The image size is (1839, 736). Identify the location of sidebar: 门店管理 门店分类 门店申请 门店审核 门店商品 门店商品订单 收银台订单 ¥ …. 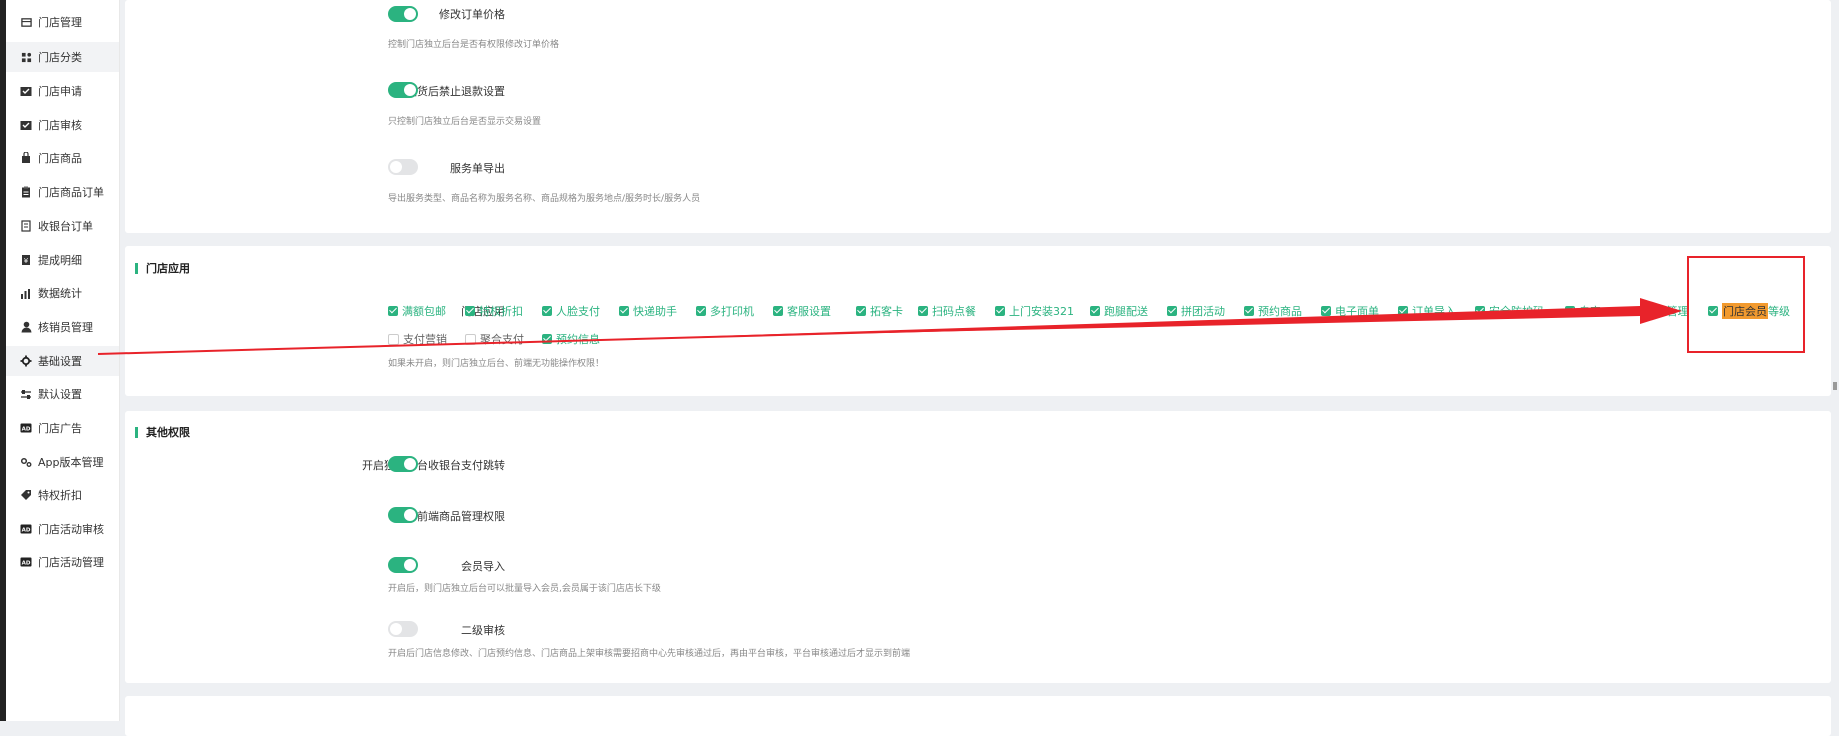
(63, 360).